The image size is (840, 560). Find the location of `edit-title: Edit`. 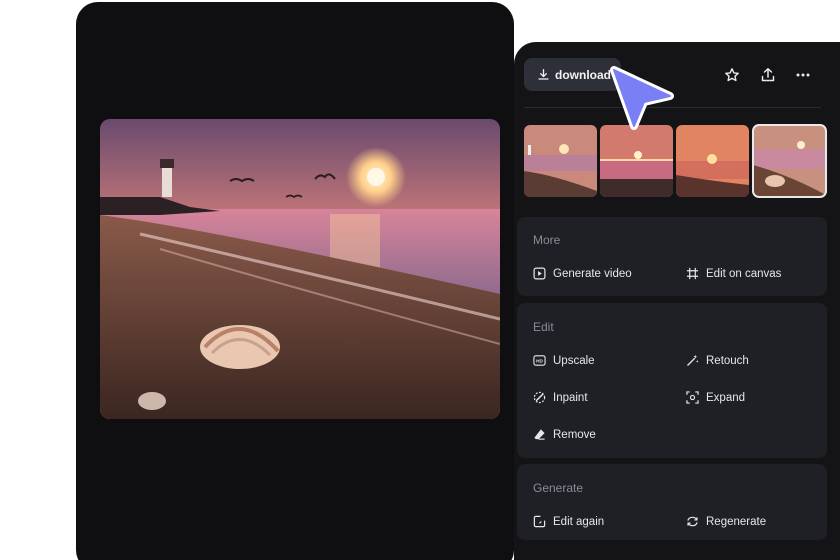

edit-title: Edit is located at coordinates (543, 327).